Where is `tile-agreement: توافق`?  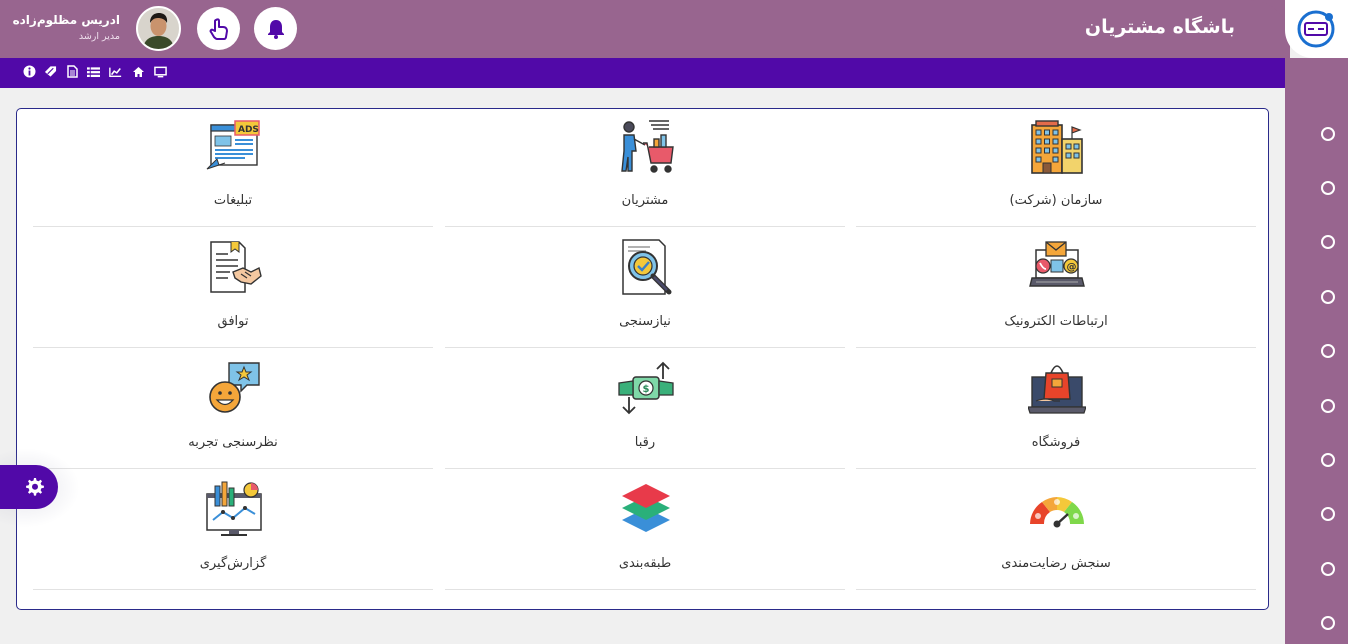
tile-agreement: توافق is located at coordinates (233, 289).